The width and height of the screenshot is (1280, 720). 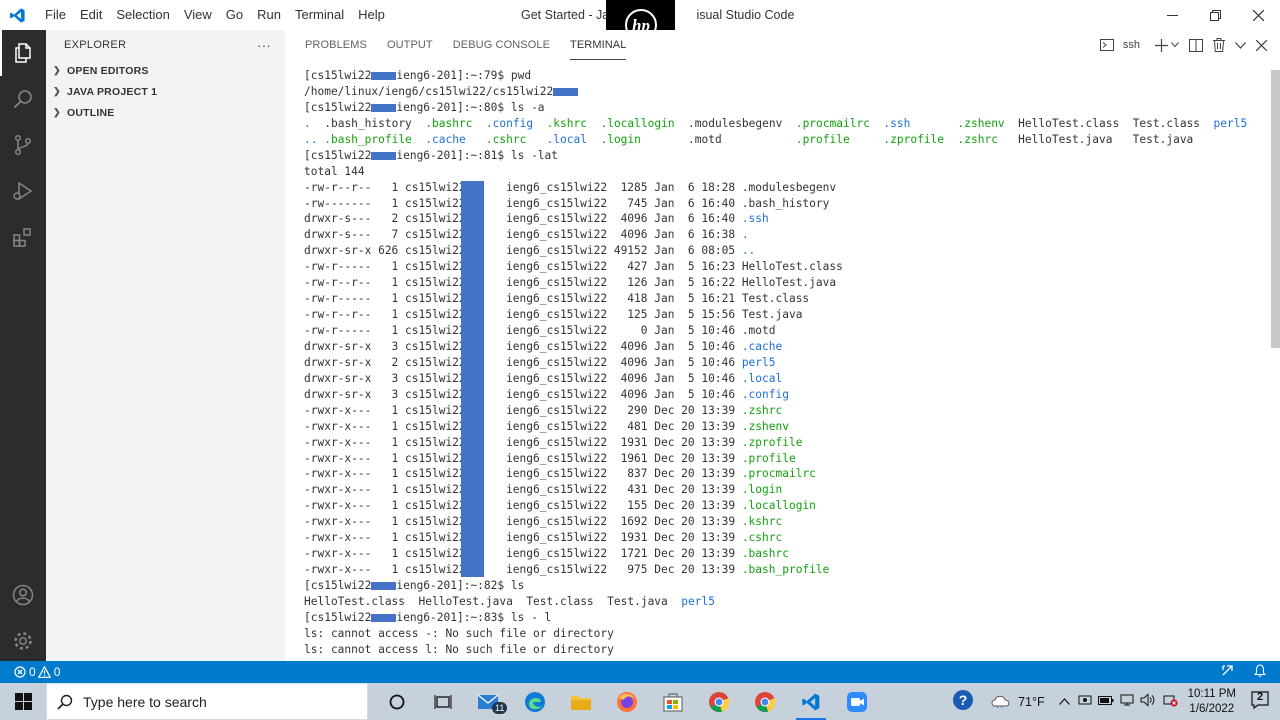 I want to click on settings-gear-icon, so click(x=23, y=641).